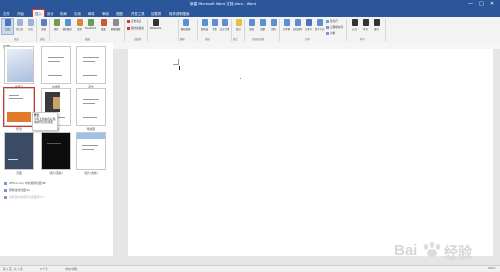 The height and width of the screenshot is (272, 500). I want to click on ribbon-group-label: 符号, so click(362, 39).